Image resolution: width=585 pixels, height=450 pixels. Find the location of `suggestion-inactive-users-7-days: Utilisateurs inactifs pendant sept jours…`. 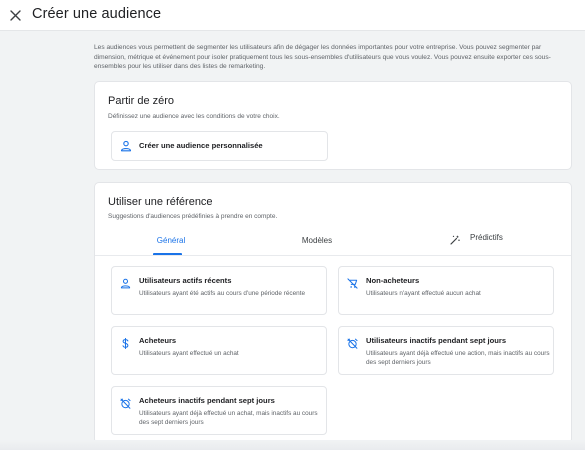

suggestion-inactive-users-7-days: Utilisateurs inactifs pendant sept jours… is located at coordinates (446, 350).